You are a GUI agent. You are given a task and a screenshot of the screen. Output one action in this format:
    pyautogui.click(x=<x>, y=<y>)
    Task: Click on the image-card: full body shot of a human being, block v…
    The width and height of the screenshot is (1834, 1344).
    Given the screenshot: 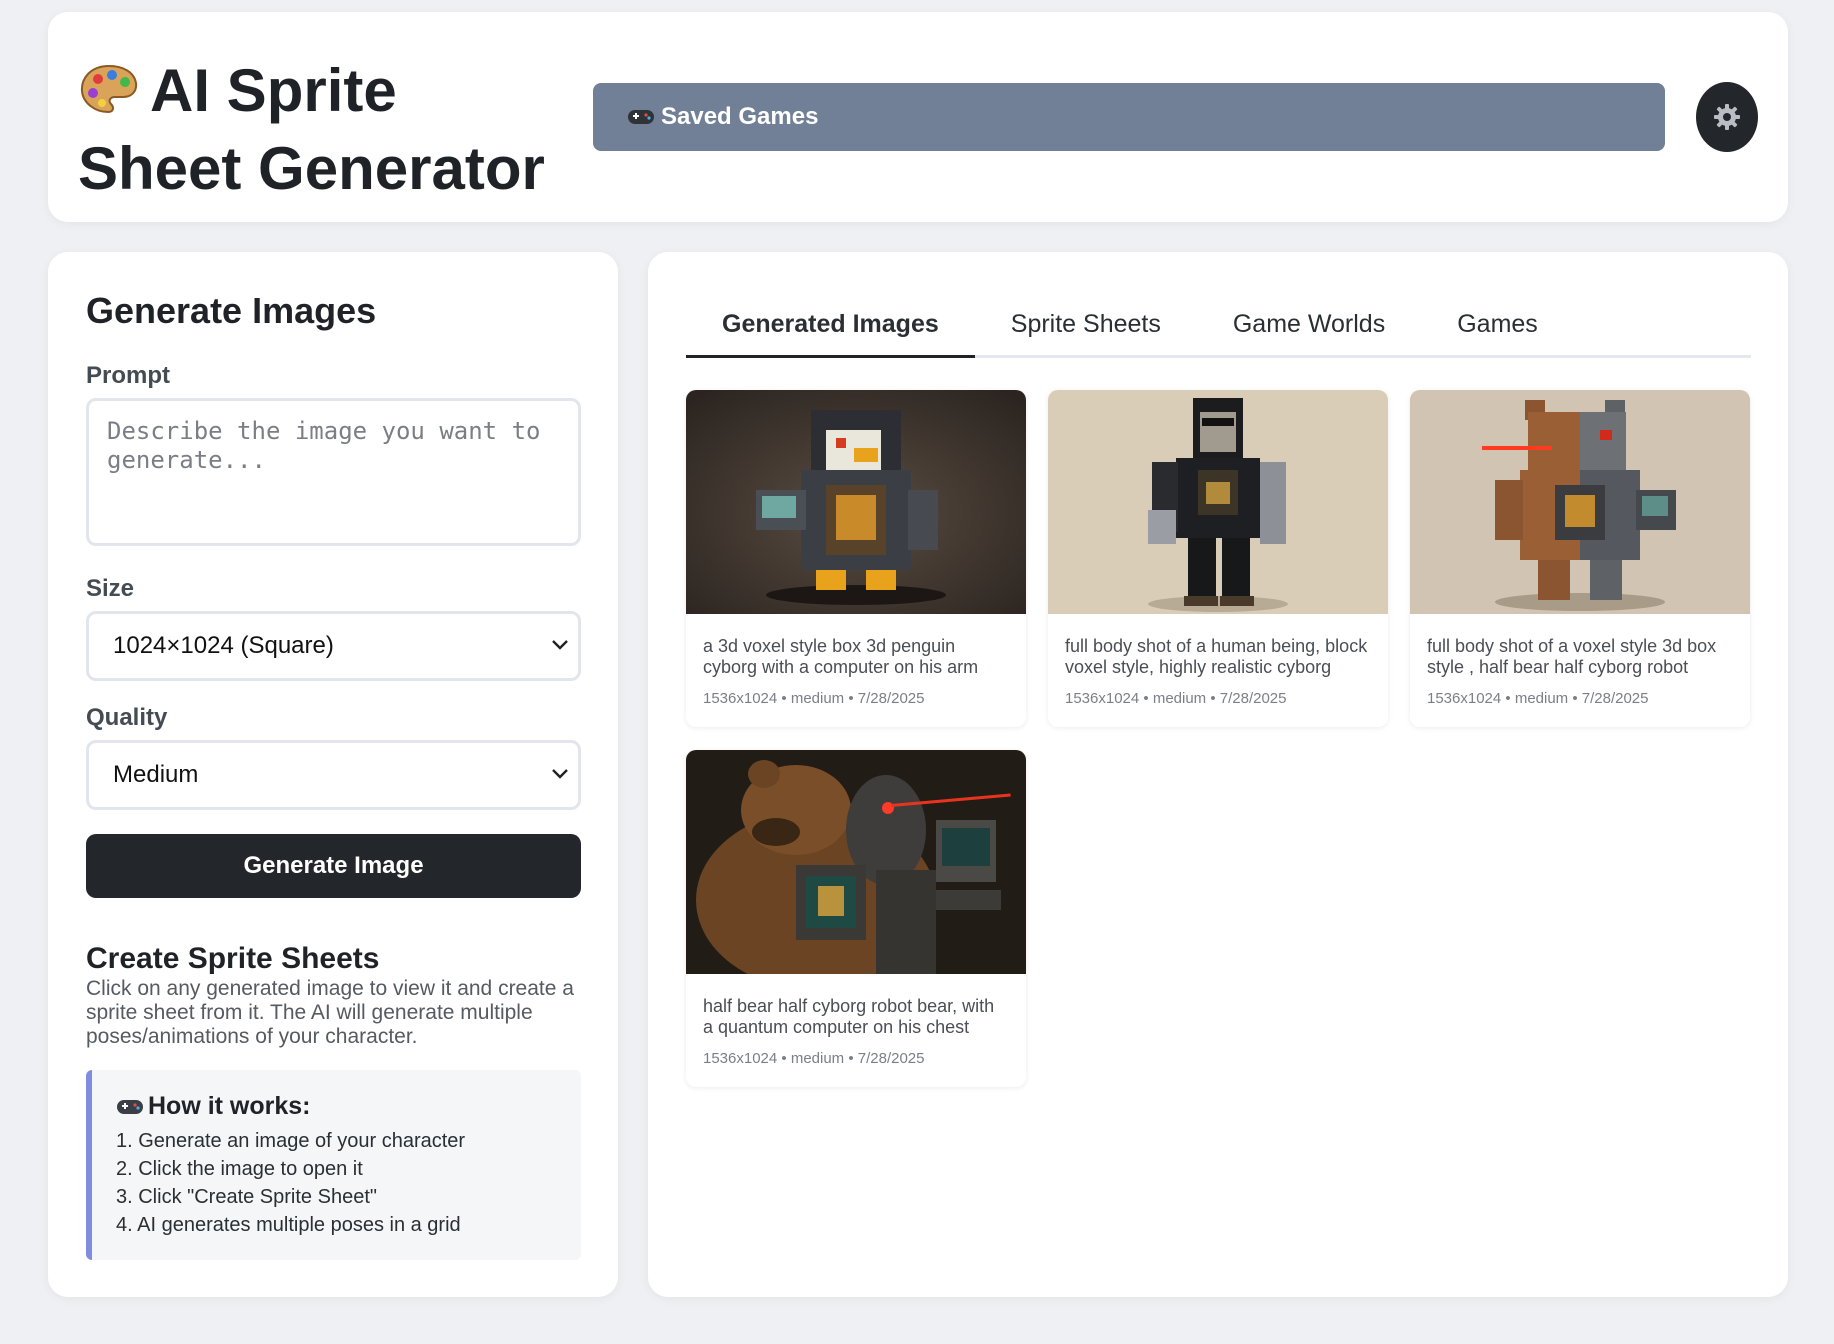 What is the action you would take?
    pyautogui.click(x=1218, y=558)
    